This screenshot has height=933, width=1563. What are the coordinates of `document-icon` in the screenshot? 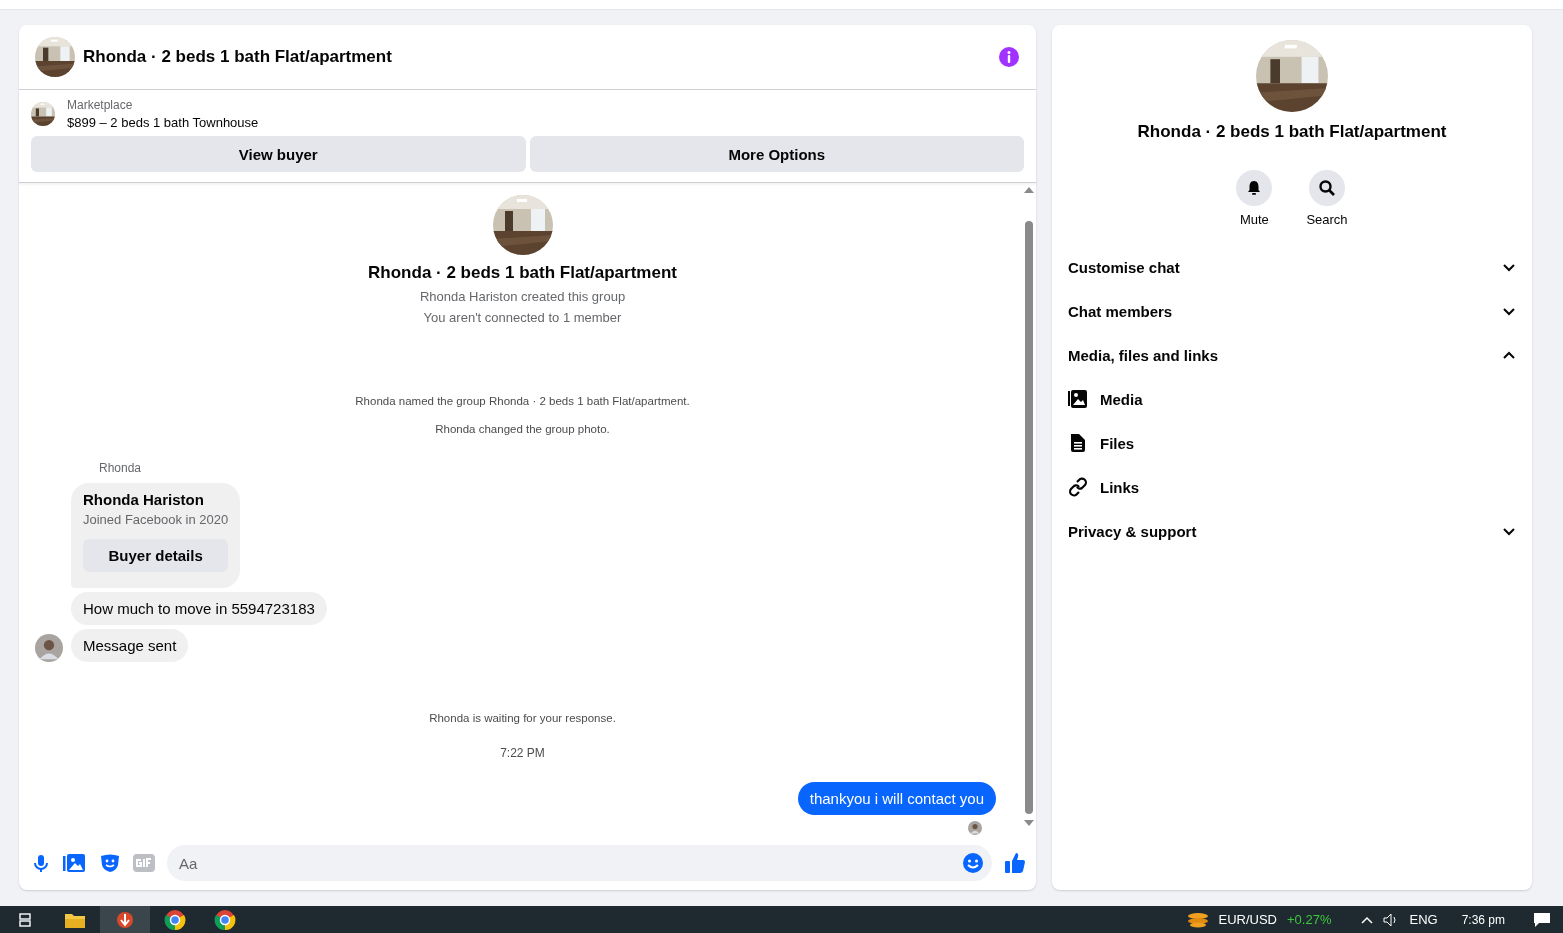 It's located at (1078, 443).